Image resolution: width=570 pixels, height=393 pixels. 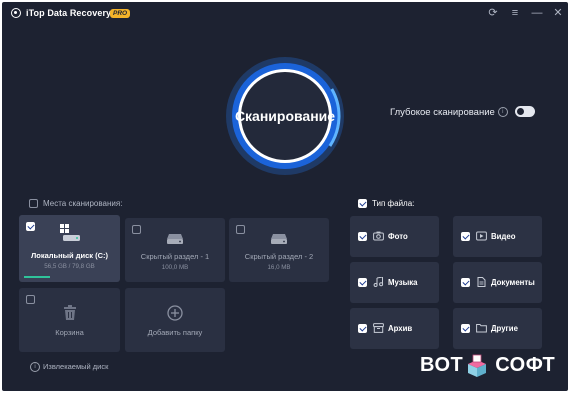 I want to click on close-icon: ✕, so click(x=558, y=13).